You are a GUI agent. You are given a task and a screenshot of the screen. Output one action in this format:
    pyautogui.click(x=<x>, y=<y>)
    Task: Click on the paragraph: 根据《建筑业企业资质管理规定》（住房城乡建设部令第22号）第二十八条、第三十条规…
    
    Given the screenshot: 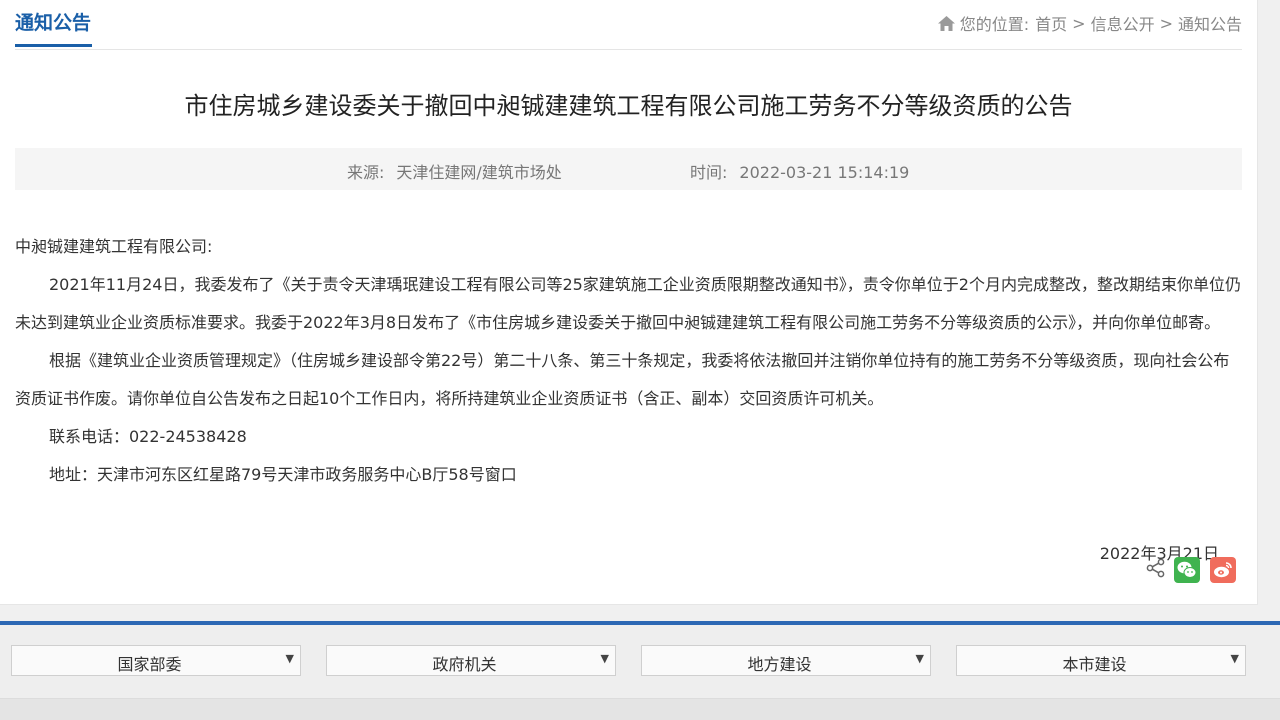 What is the action you would take?
    pyautogui.click(x=622, y=379)
    